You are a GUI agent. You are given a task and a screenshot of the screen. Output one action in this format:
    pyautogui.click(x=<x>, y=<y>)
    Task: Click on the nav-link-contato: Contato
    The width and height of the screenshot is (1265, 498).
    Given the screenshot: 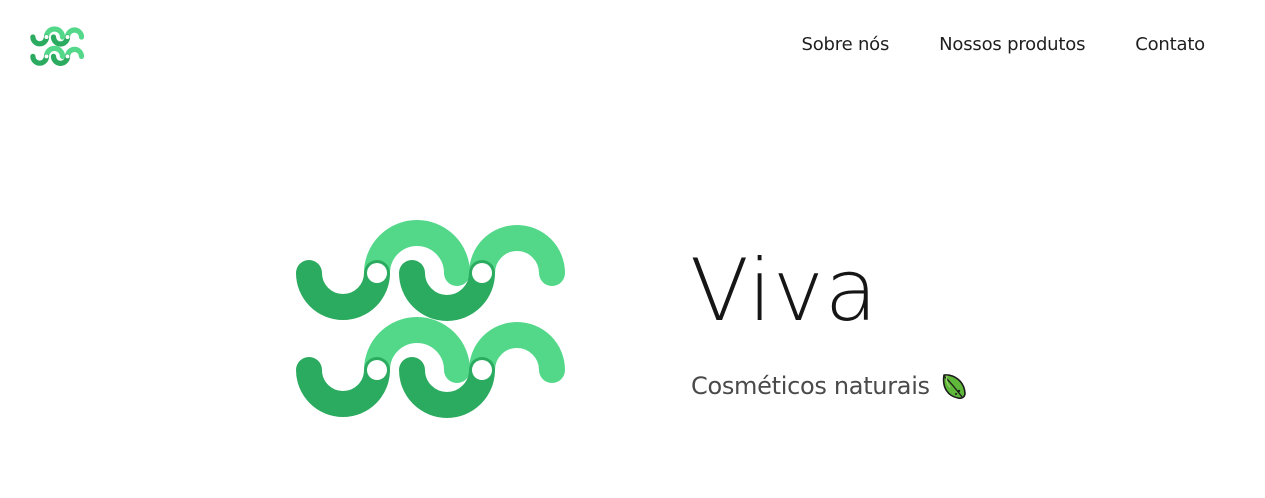 What is the action you would take?
    pyautogui.click(x=1170, y=45)
    